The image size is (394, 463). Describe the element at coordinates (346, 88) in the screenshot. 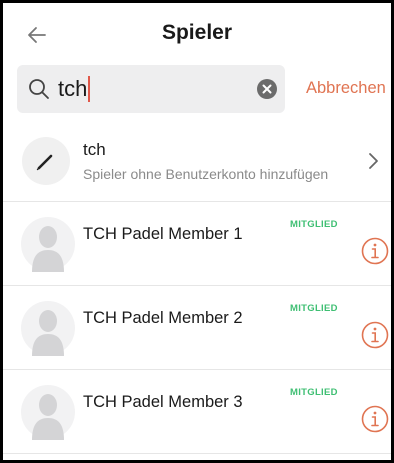

I see `cancel-button: Abbrechen` at that location.